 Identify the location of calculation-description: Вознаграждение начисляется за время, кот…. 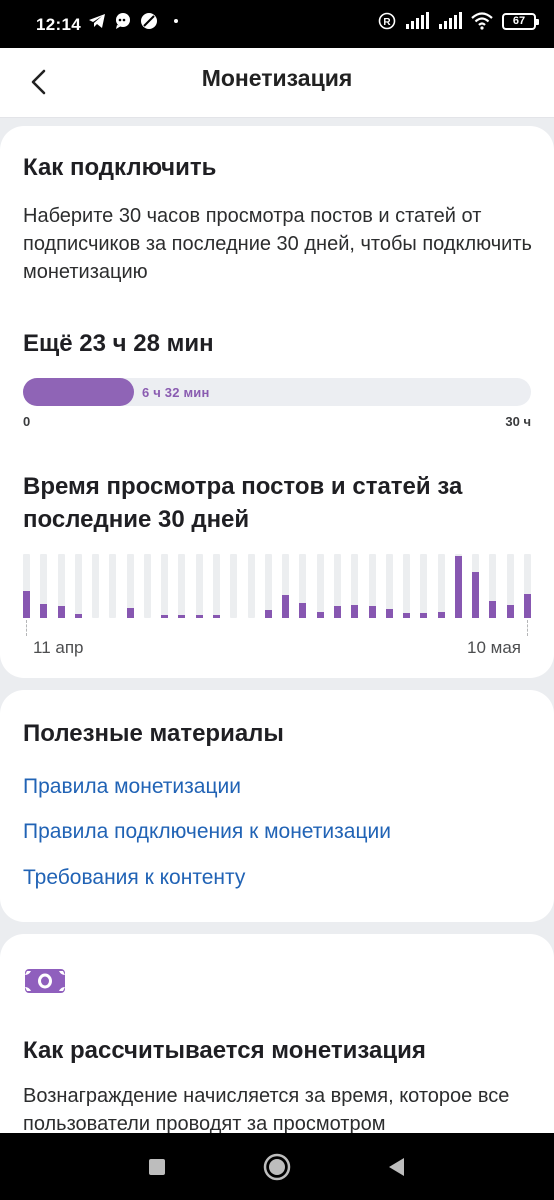
(266, 1109).